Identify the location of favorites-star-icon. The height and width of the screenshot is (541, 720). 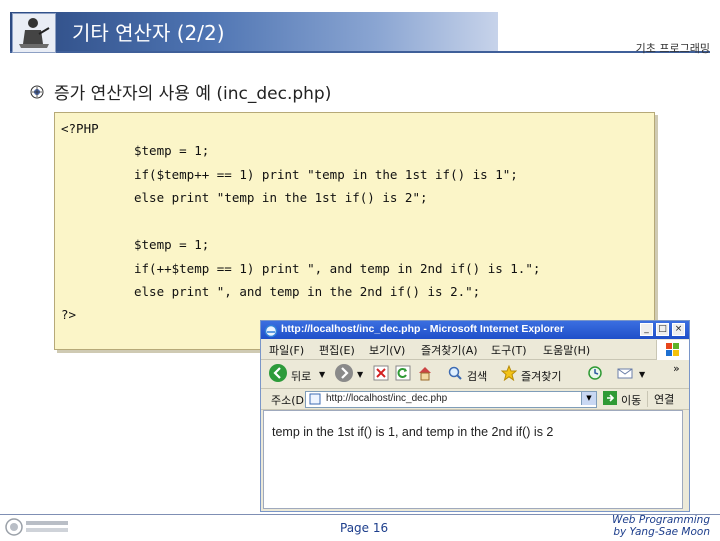
(509, 373).